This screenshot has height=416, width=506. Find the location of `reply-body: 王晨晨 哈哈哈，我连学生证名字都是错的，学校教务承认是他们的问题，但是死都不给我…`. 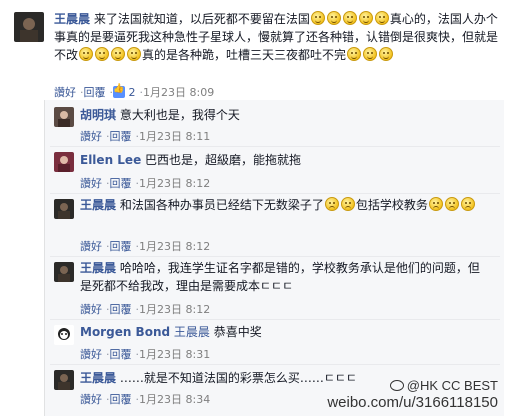

reply-body: 王晨晨 哈哈哈，我连学生证名字都是错的，学校教务承认是他们的问题，但是死都不给我… is located at coordinates (280, 277).